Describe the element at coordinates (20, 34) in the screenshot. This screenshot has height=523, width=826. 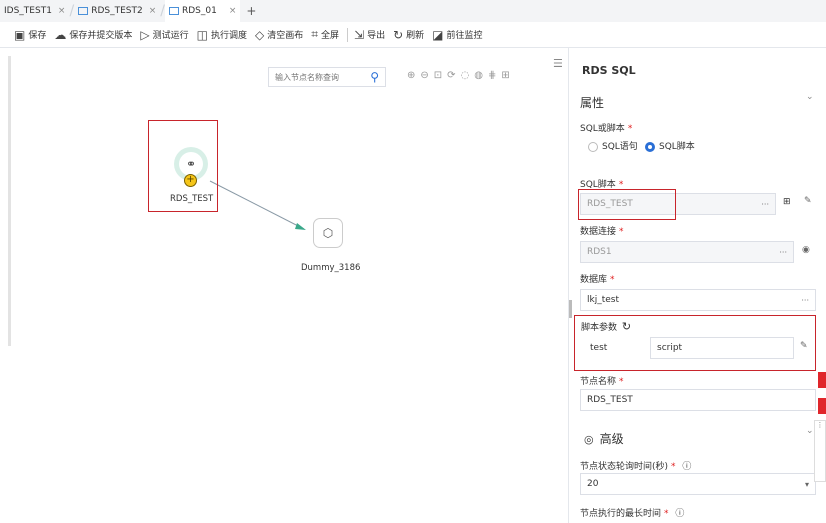
I see `save-icon: ▣` at that location.